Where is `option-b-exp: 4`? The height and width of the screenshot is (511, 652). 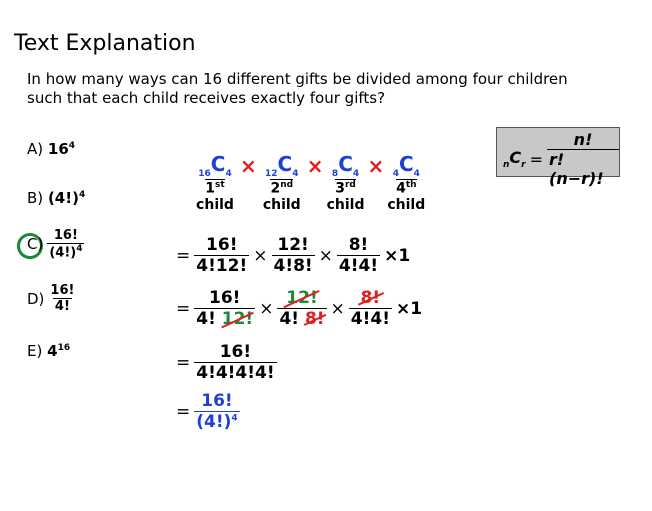 option-b-exp: 4 is located at coordinates (82, 195).